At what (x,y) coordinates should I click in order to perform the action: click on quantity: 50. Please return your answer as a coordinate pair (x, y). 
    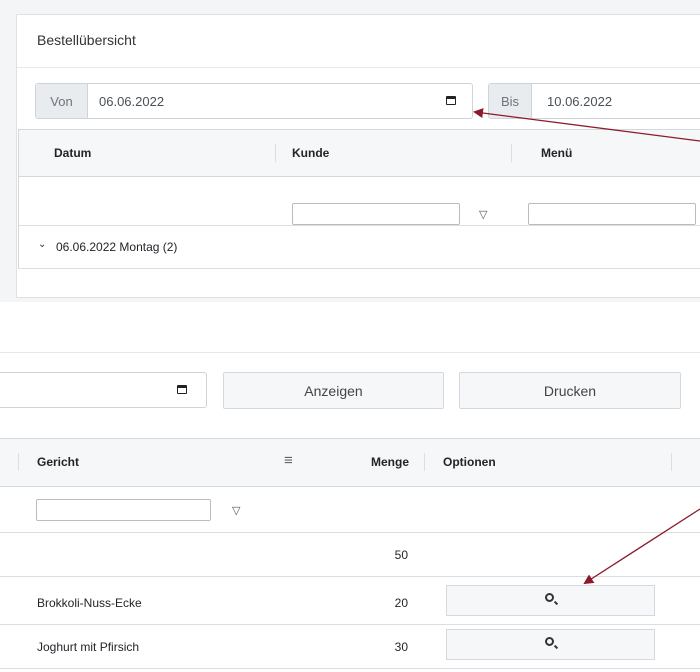
    Looking at the image, I should click on (401, 555).